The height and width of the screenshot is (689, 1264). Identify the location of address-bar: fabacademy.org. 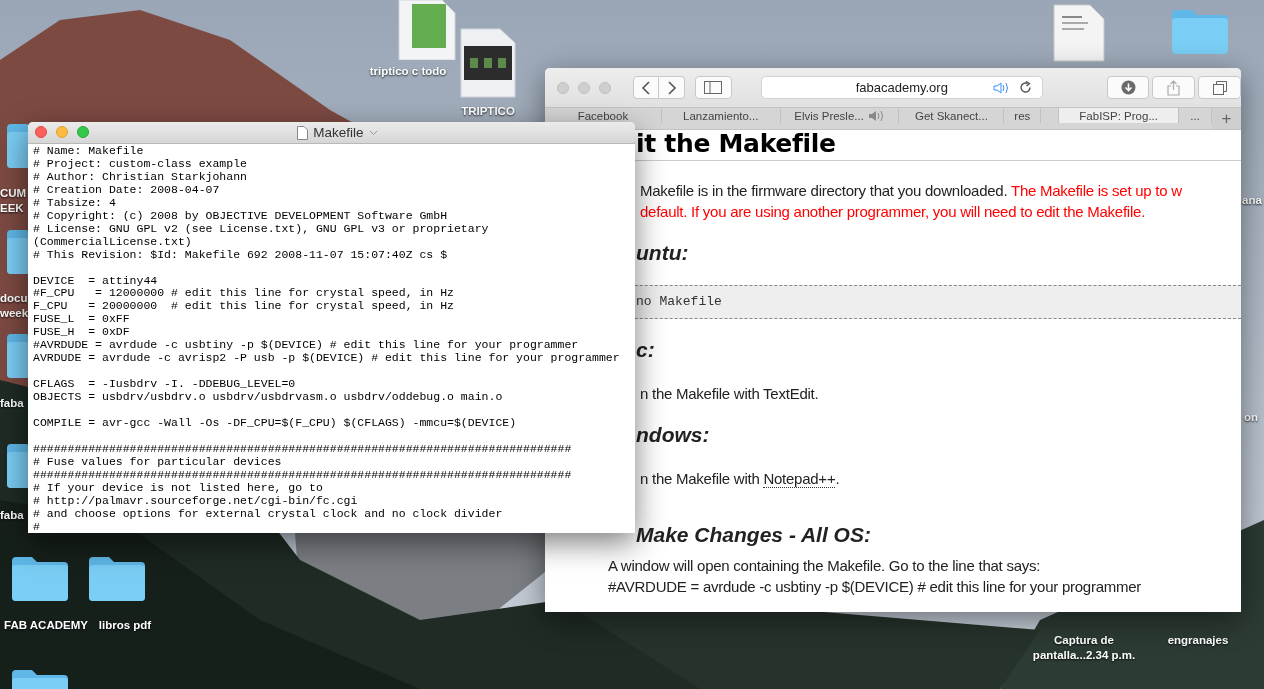
(901, 87).